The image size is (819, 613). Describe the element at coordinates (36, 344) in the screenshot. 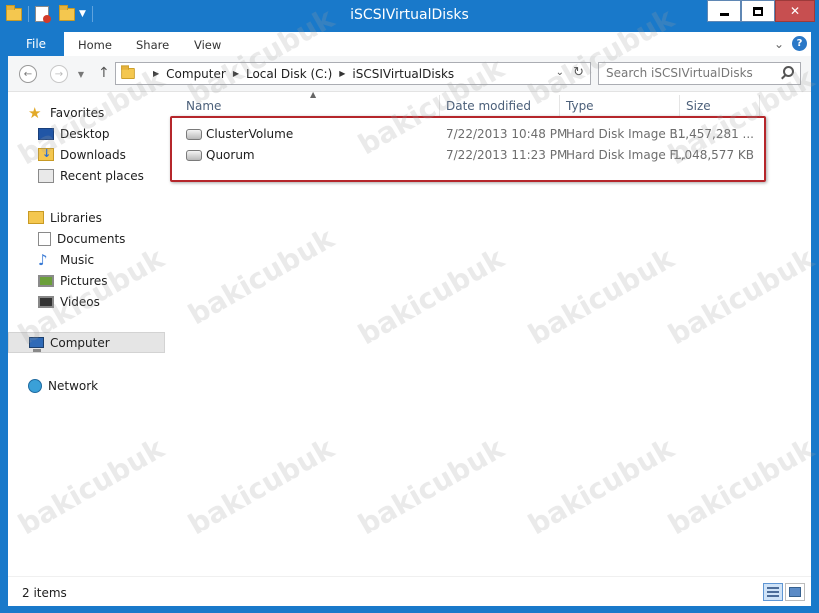

I see `computer-icon` at that location.